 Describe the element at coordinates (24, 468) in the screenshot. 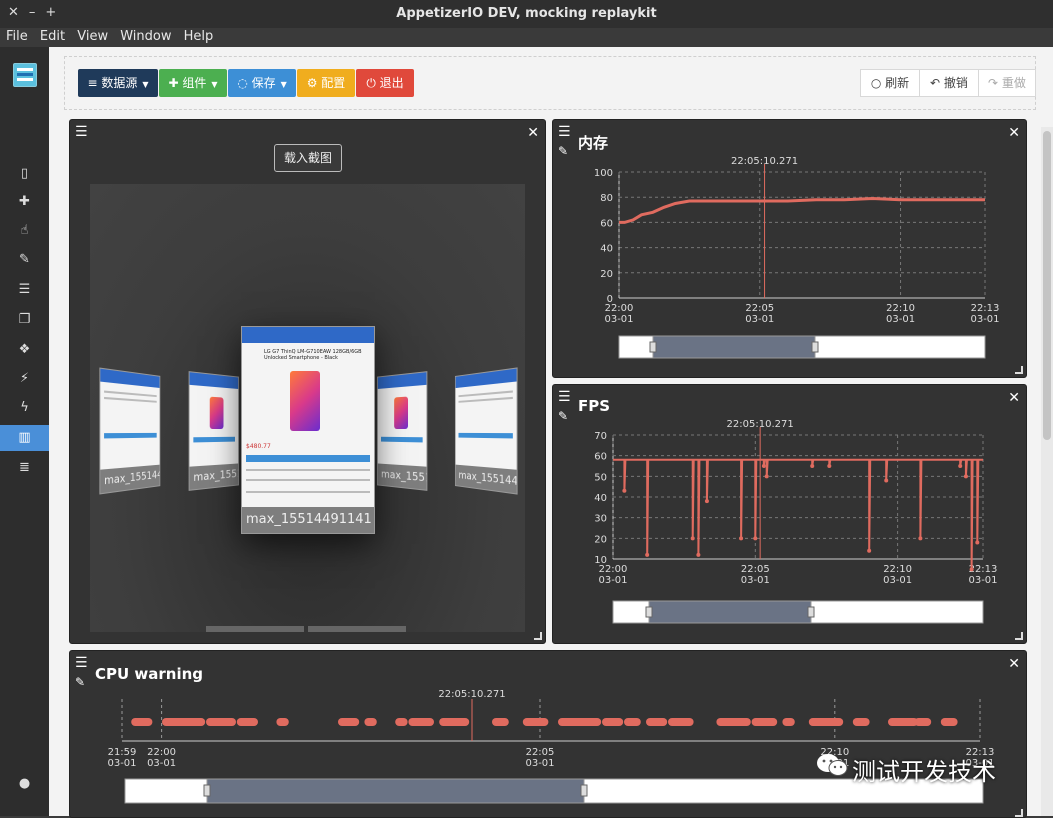

I see `ordered-list-icon: ≣` at that location.